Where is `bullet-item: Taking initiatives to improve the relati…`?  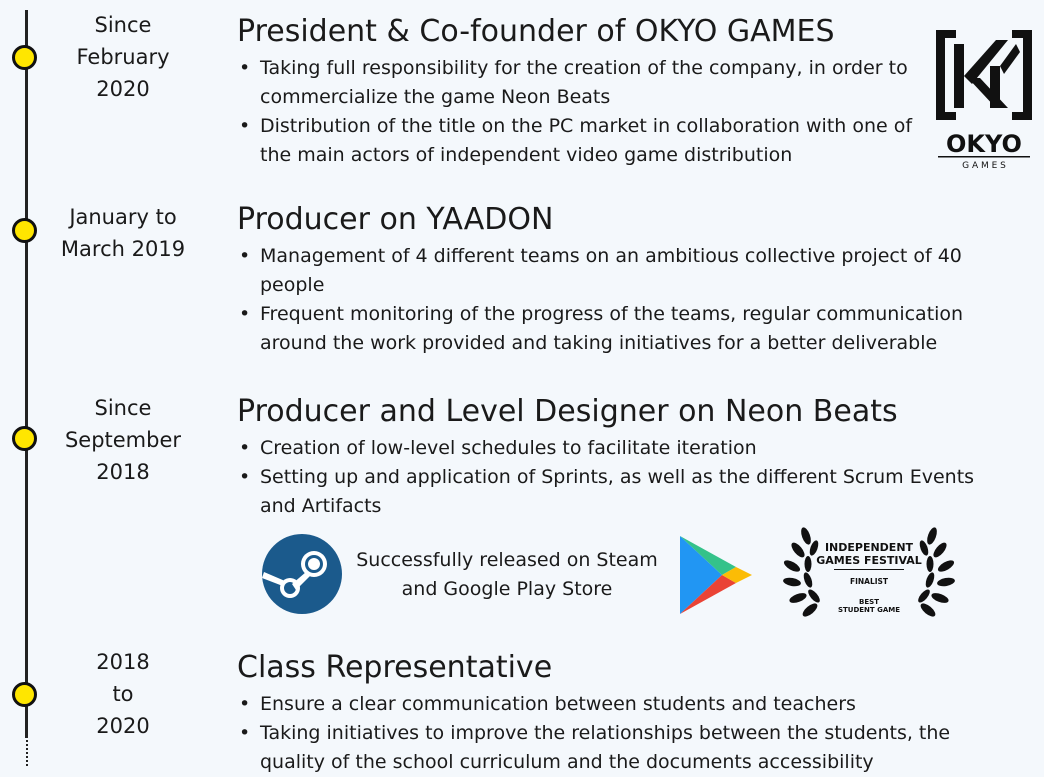 bullet-item: Taking initiatives to improve the relati… is located at coordinates (617, 748).